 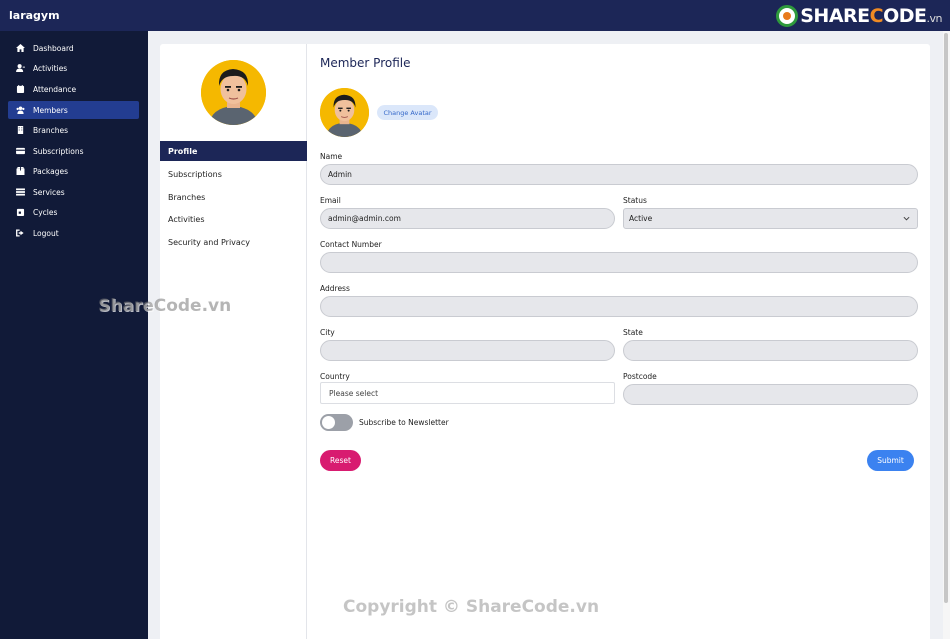 I want to click on profile-menu-security: Security and Privacy, so click(x=233, y=242).